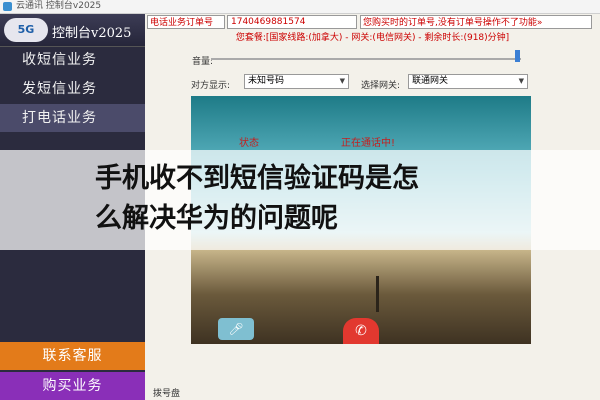 Image resolution: width=600 pixels, height=400 pixels. I want to click on gateway-label: 选择网关:, so click(381, 86).